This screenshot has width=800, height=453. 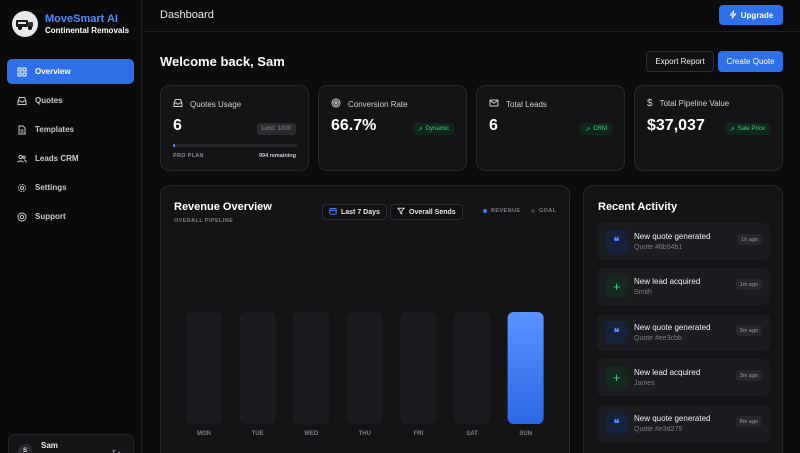 I want to click on create-quote-button: Create Quote, so click(x=750, y=61).